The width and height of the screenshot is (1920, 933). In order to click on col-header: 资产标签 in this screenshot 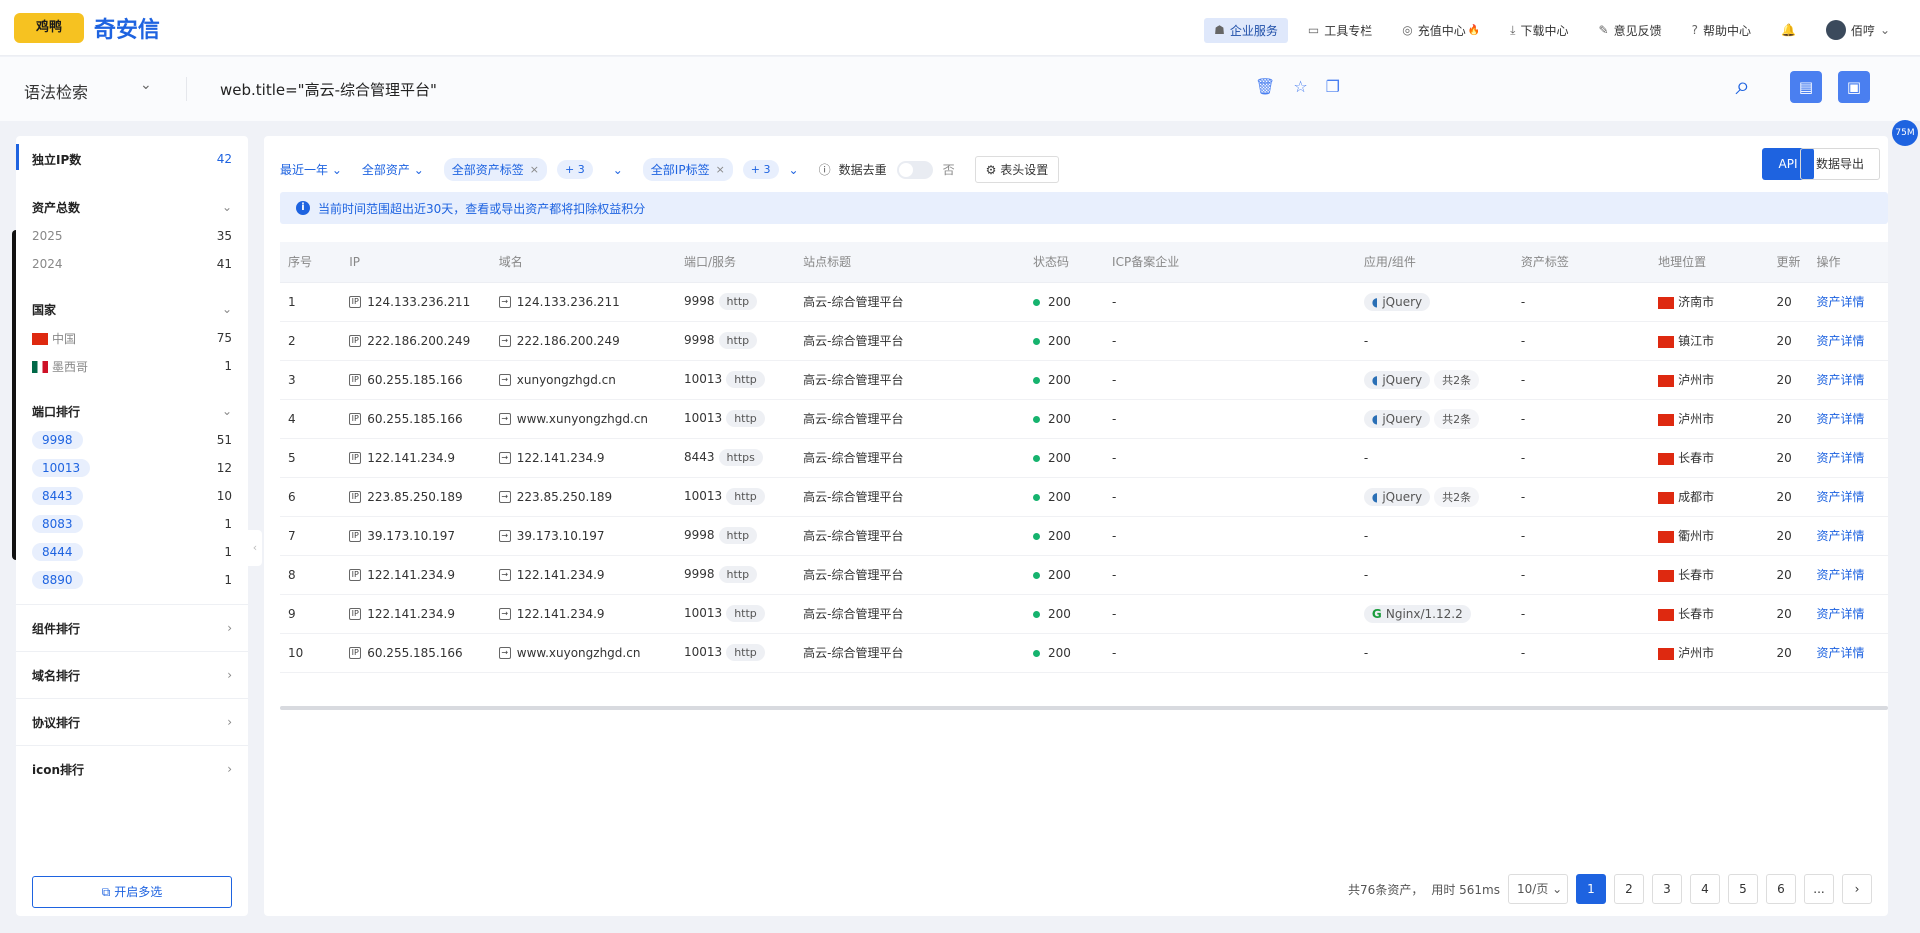, I will do `click(1581, 262)`.